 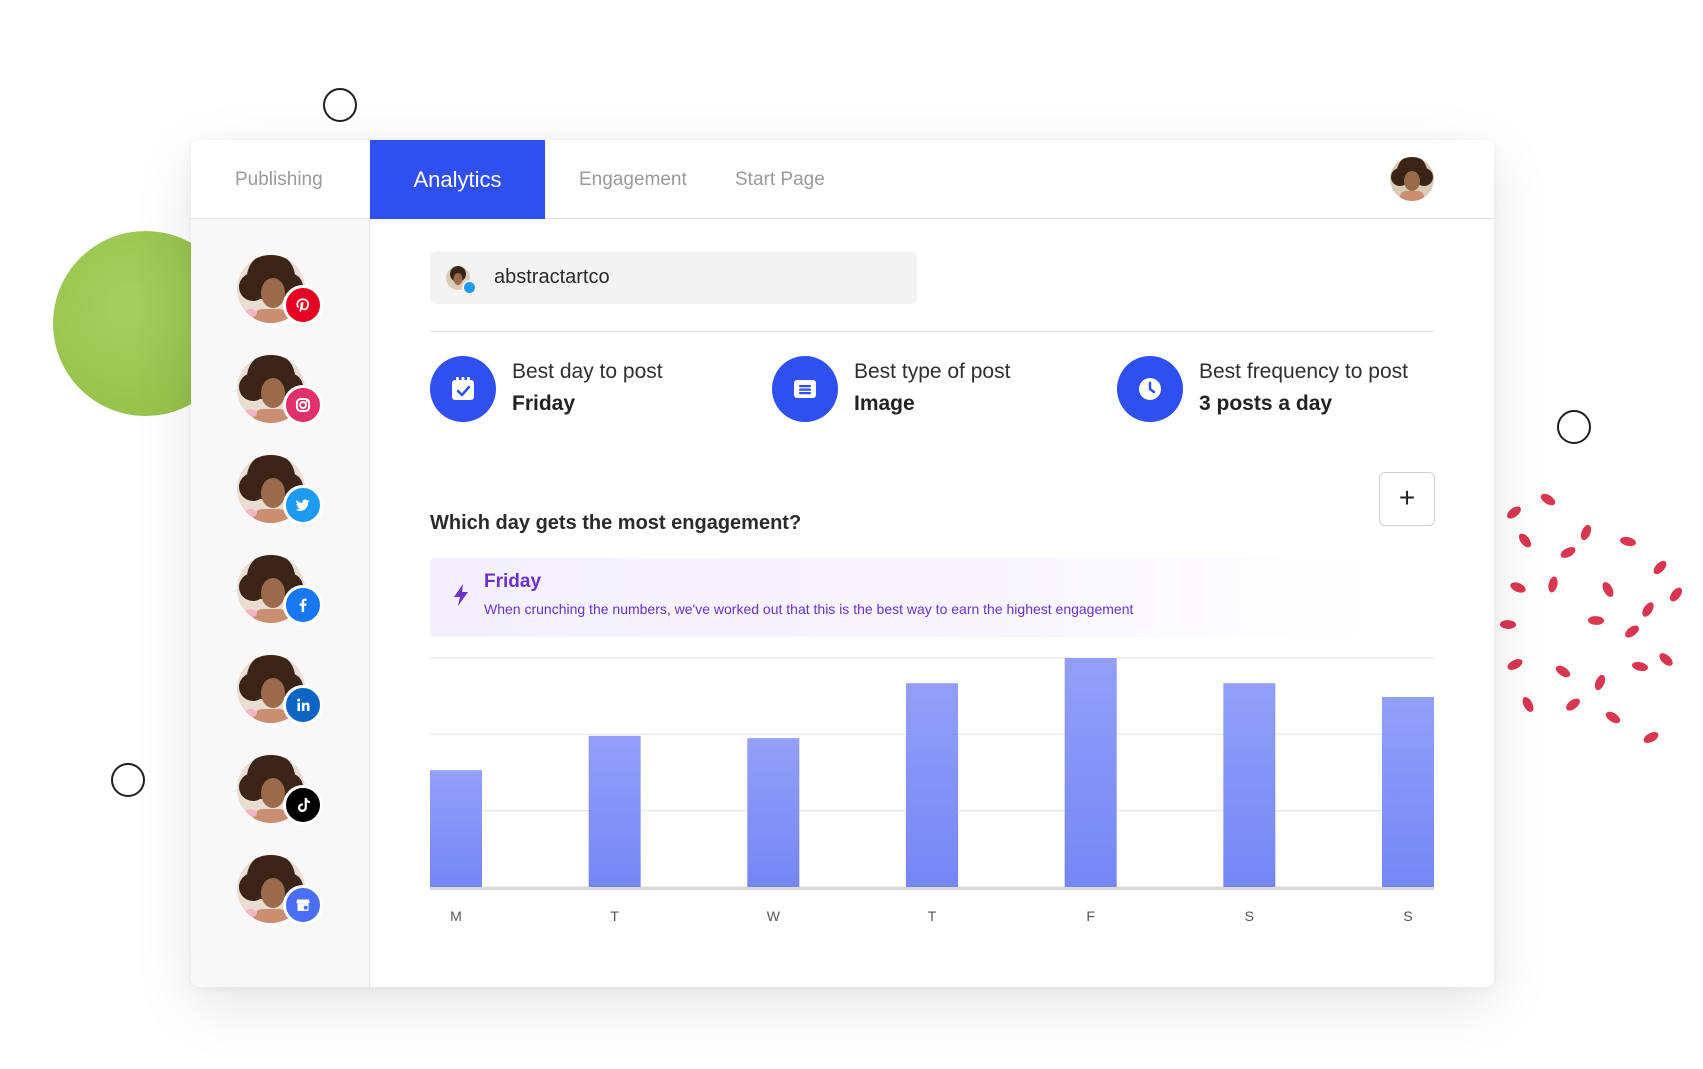 What do you see at coordinates (279, 179) in the screenshot?
I see `tab-publishing: Publishing` at bounding box center [279, 179].